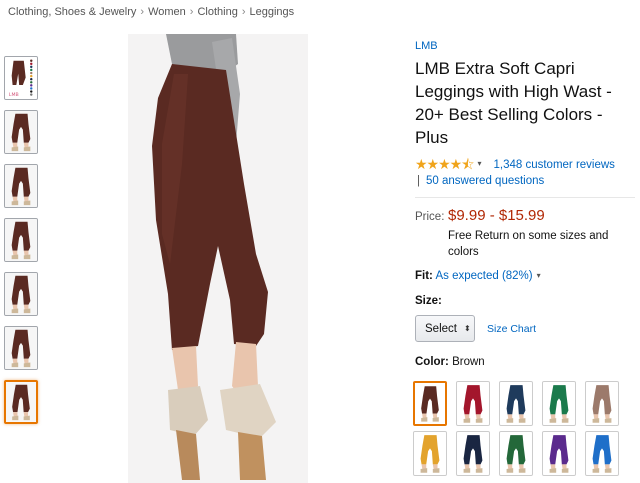  What do you see at coordinates (21, 294) in the screenshot?
I see `thumbnail-brown-front` at bounding box center [21, 294].